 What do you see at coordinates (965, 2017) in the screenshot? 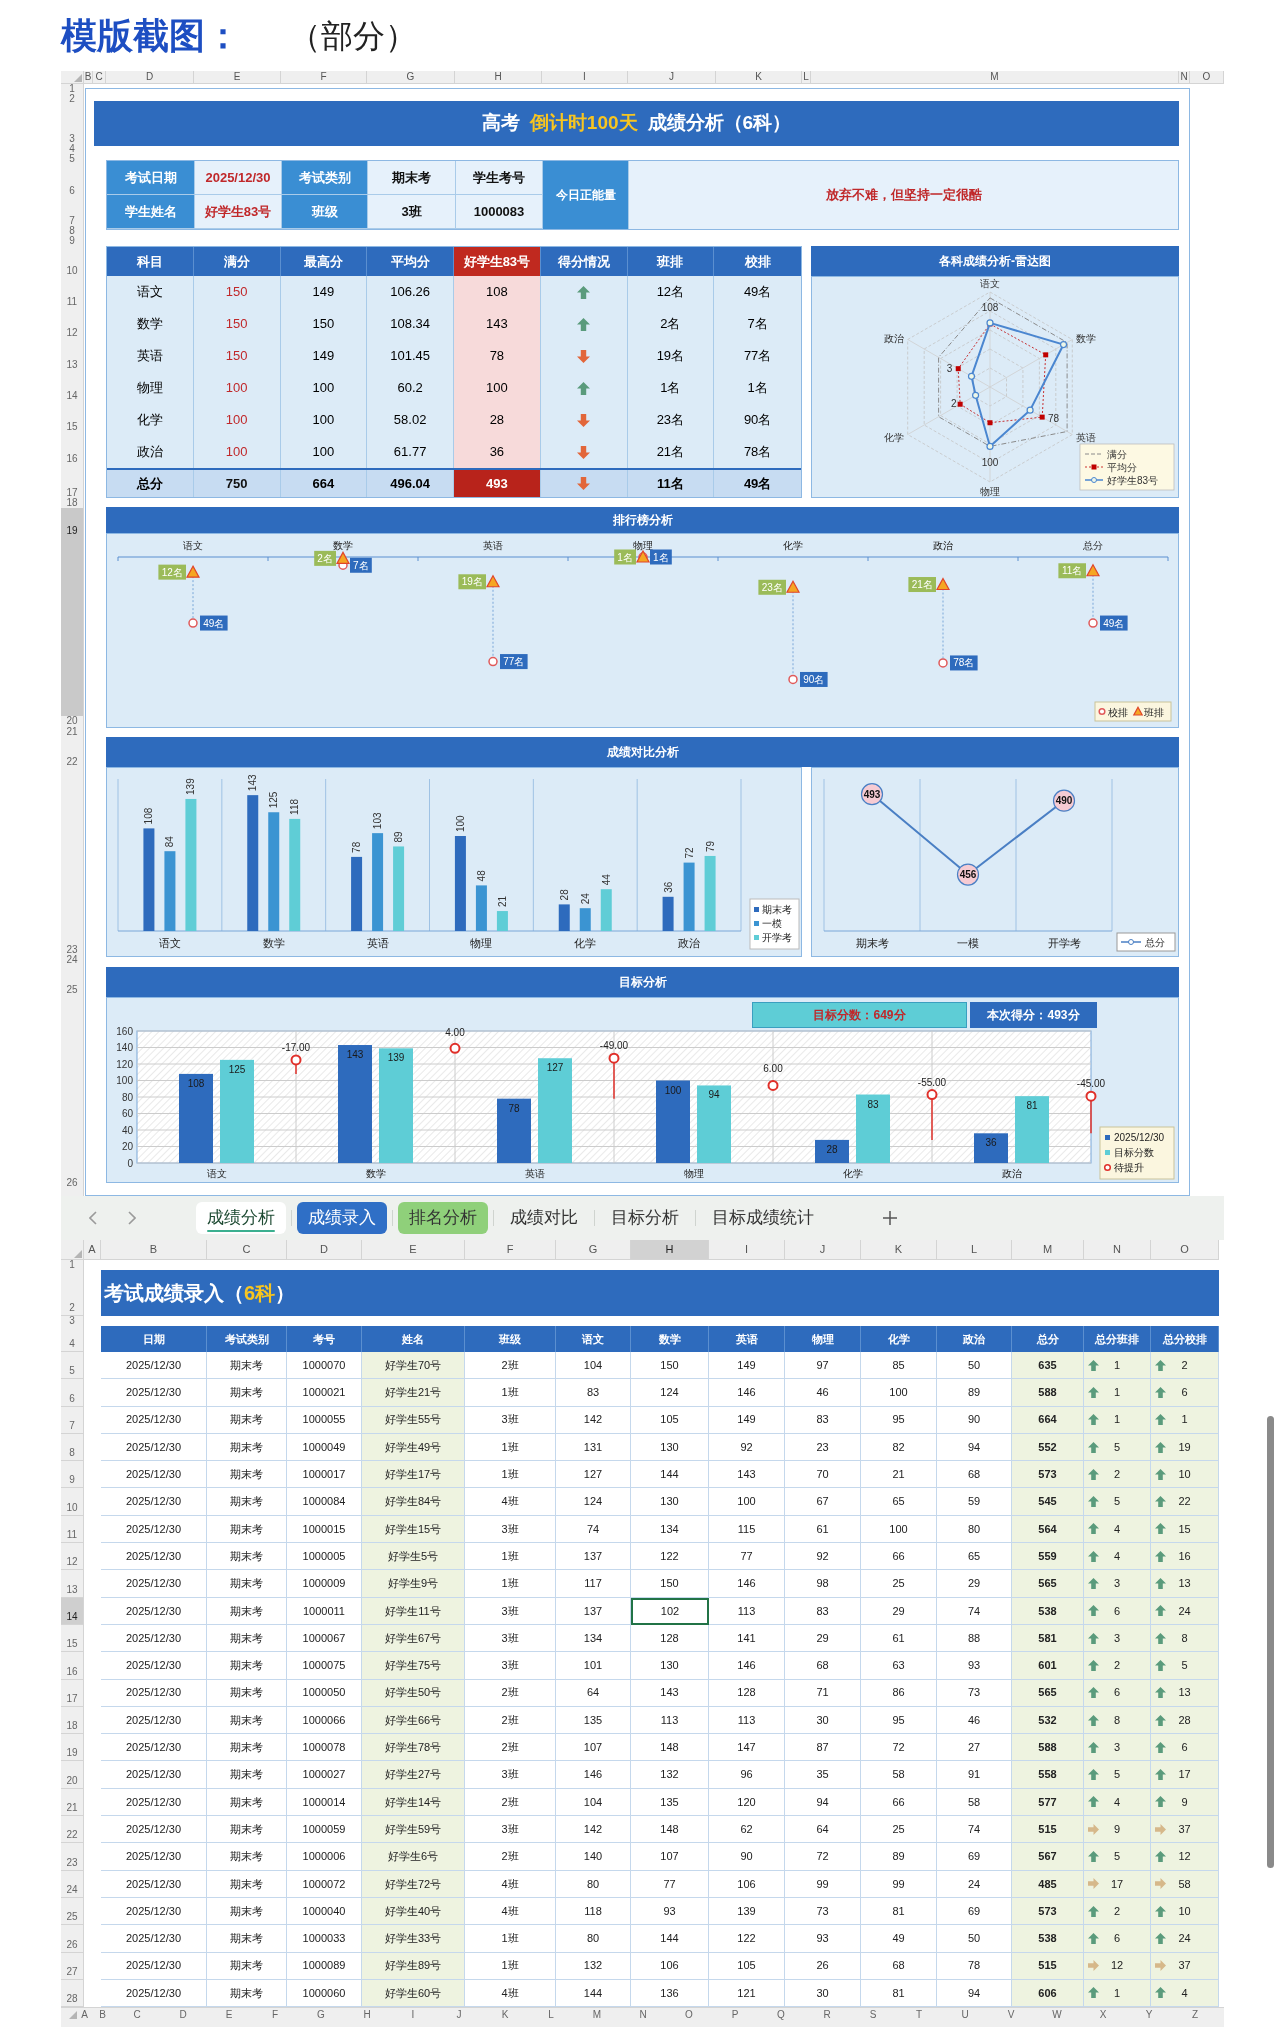
I see `column-header: U` at bounding box center [965, 2017].